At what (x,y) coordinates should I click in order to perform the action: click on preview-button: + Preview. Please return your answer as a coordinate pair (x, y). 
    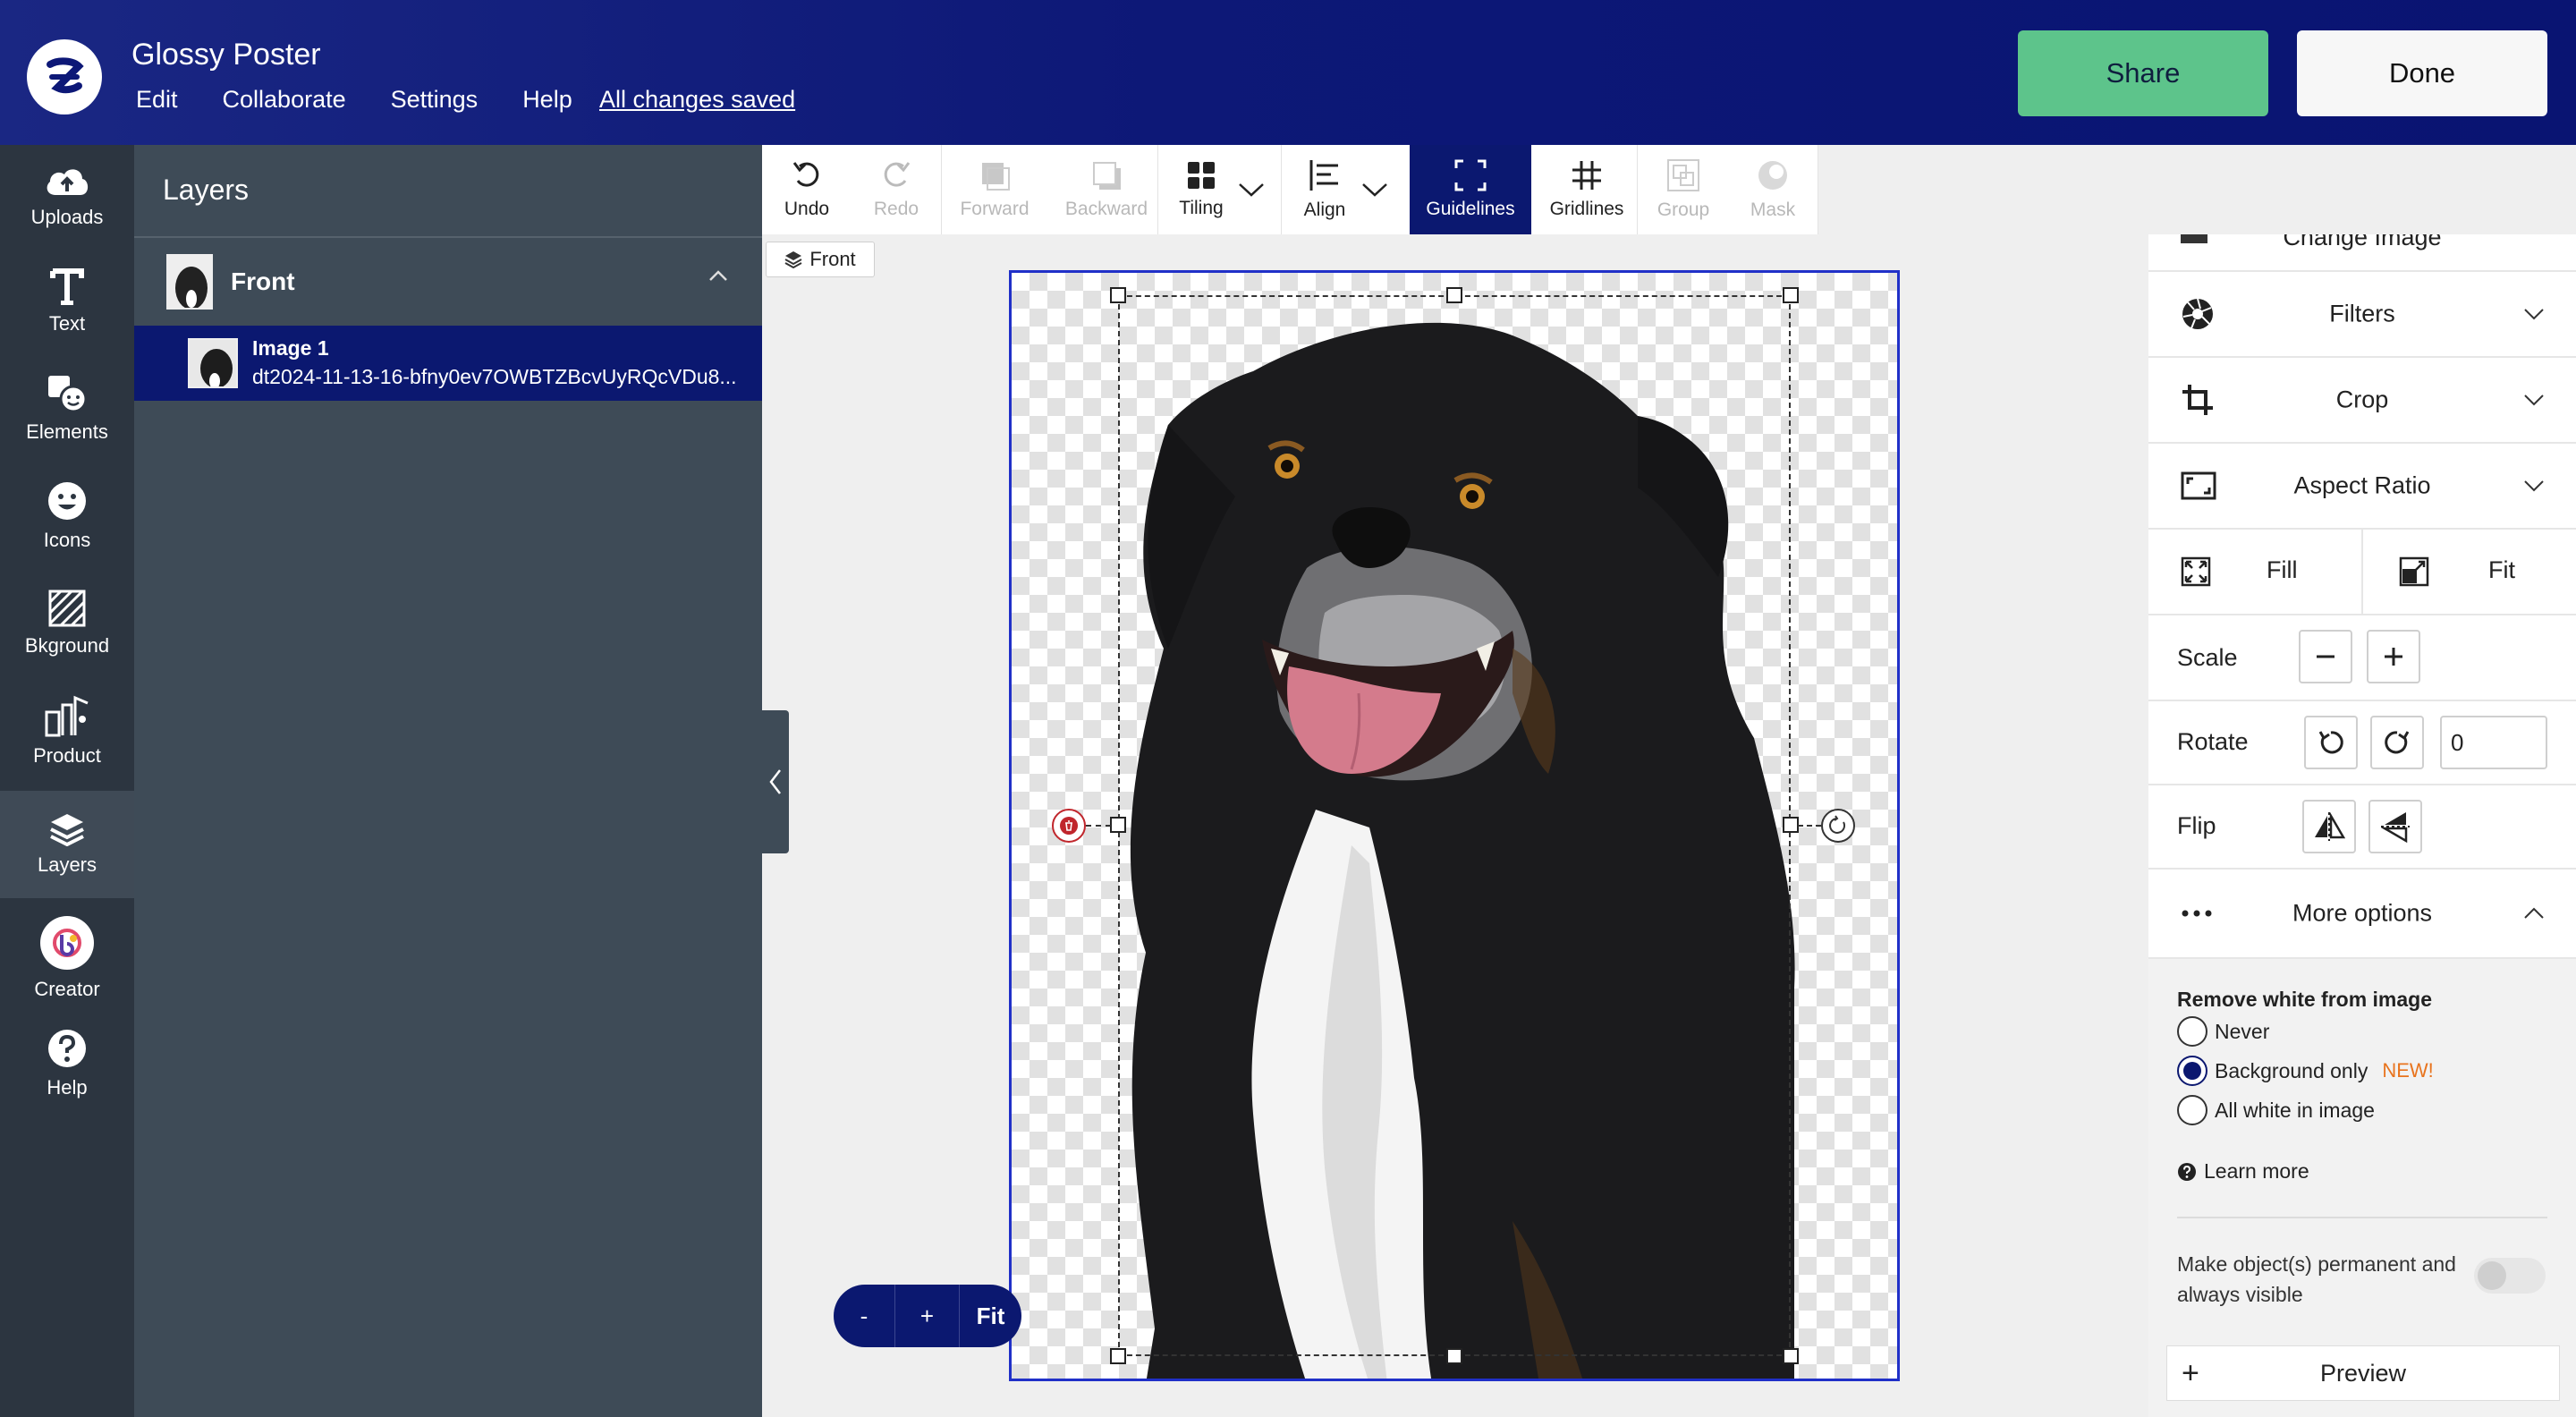
    Looking at the image, I should click on (2363, 1373).